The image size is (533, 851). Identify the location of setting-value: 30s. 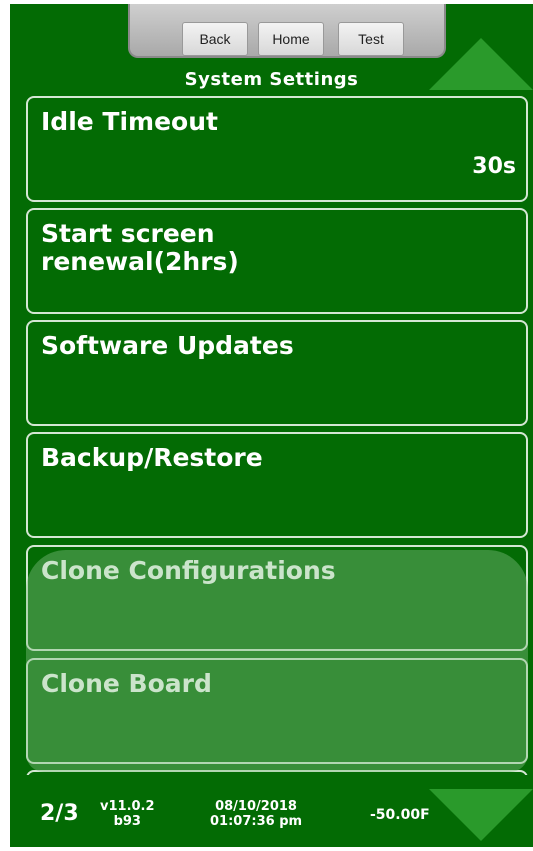
(494, 166).